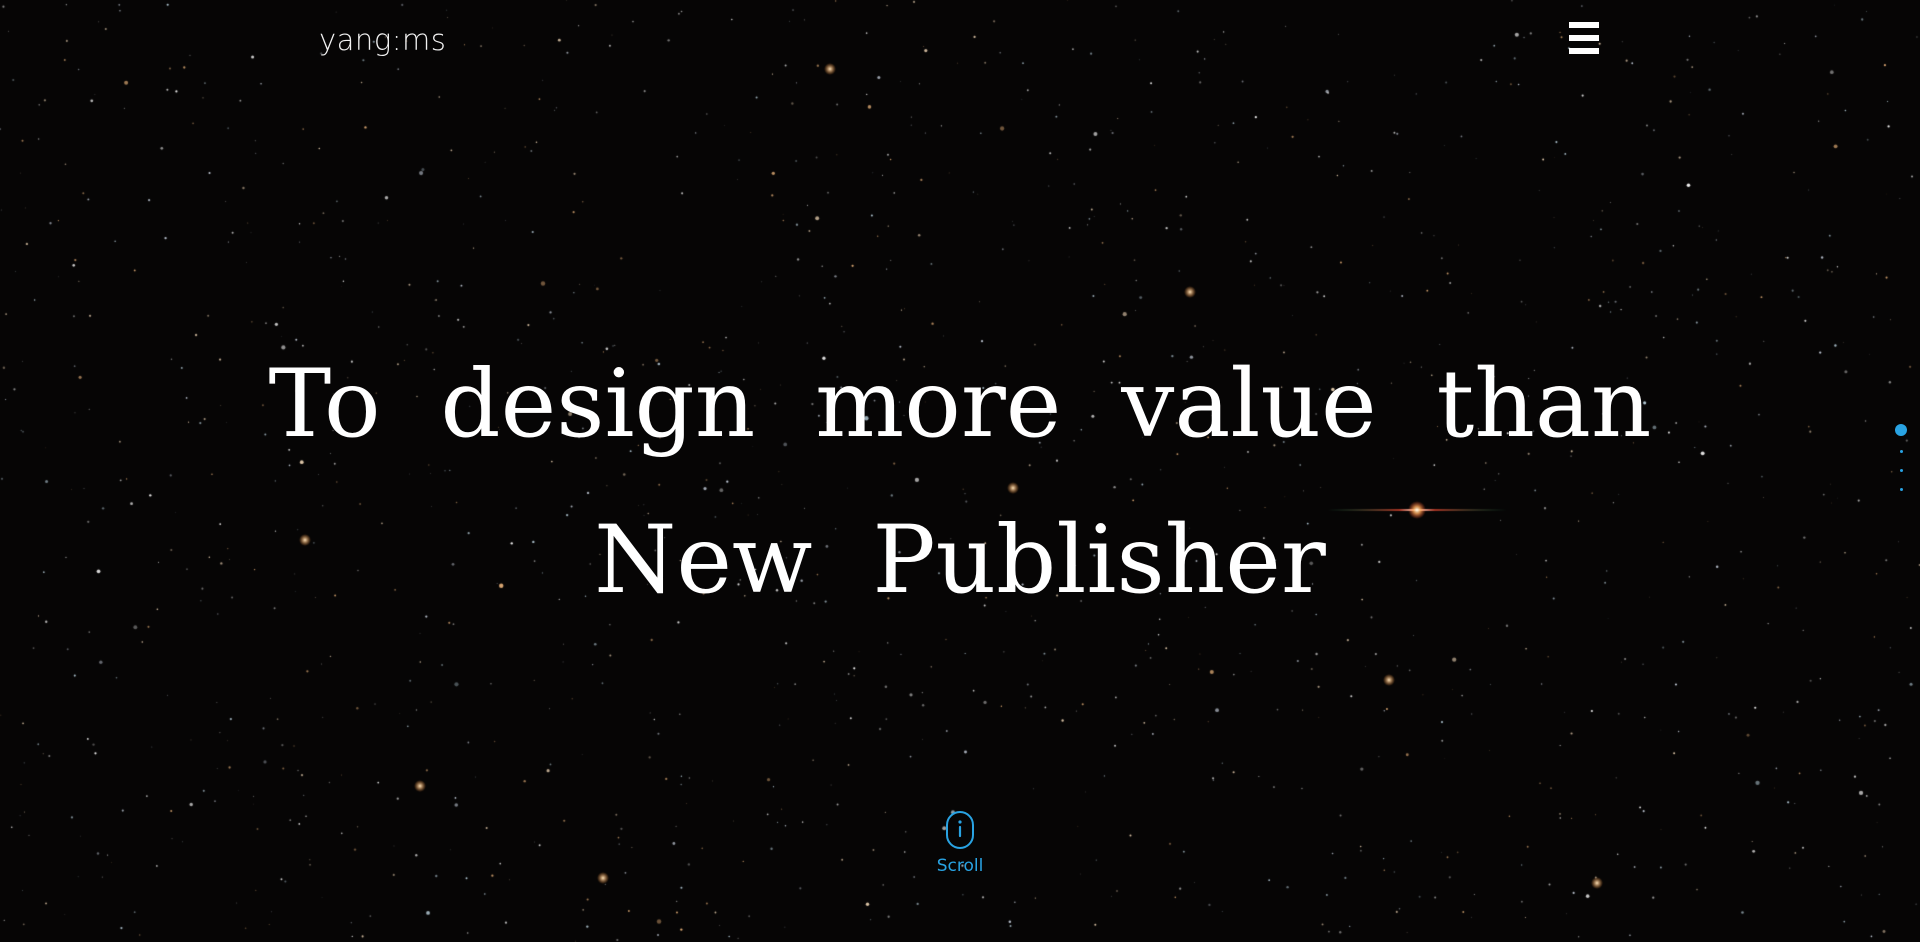  Describe the element at coordinates (382, 40) in the screenshot. I see `site-logo: yang:ms` at that location.